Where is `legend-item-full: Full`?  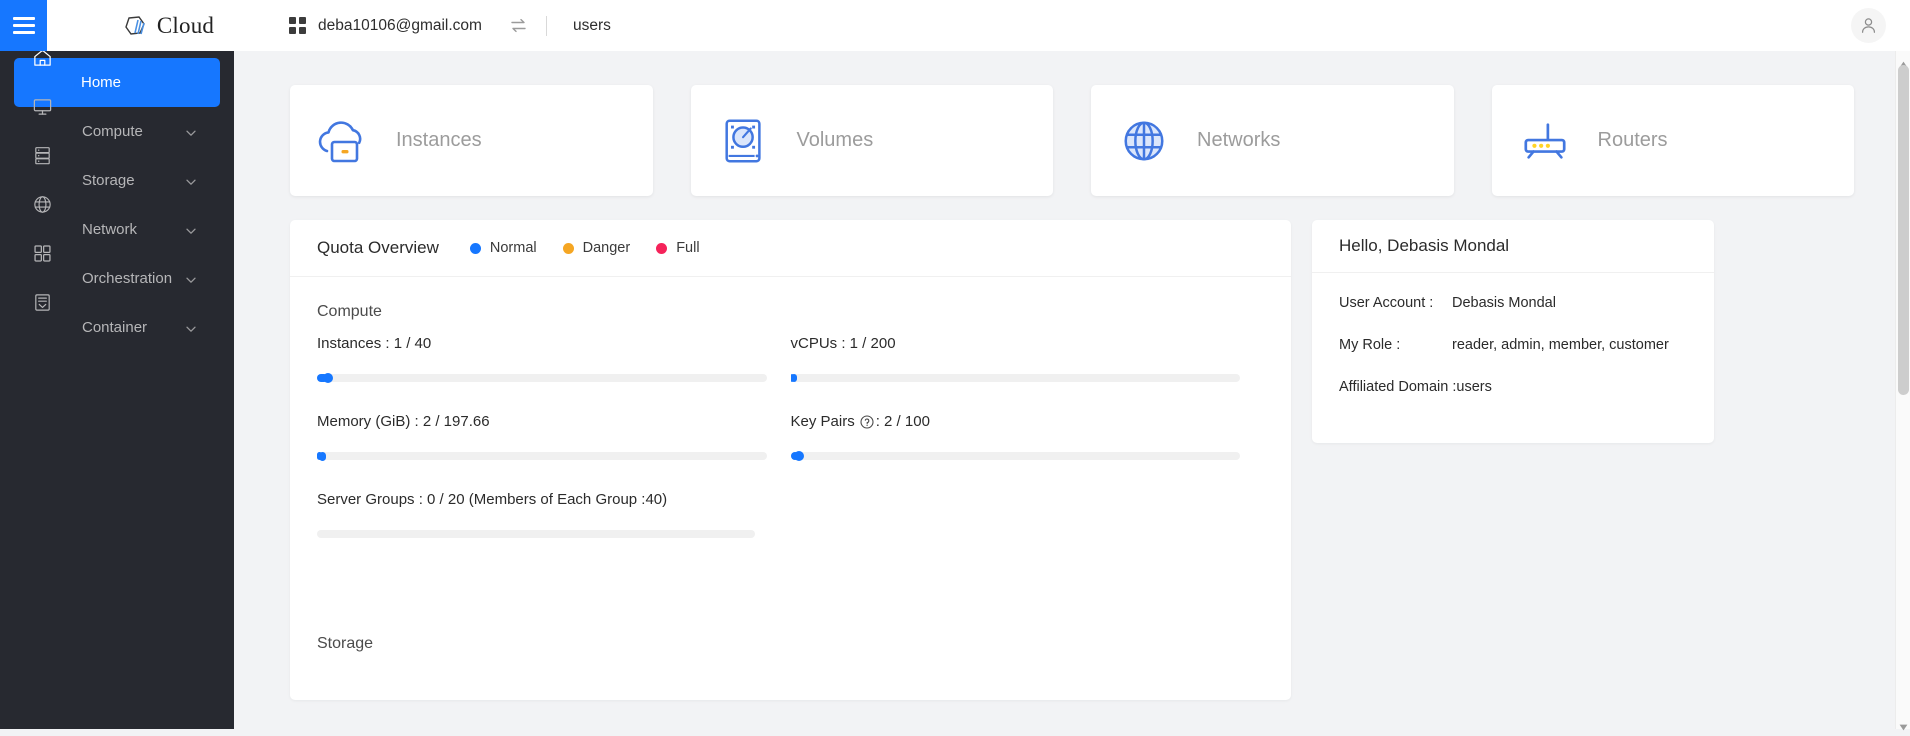
legend-item-full: Full is located at coordinates (678, 248).